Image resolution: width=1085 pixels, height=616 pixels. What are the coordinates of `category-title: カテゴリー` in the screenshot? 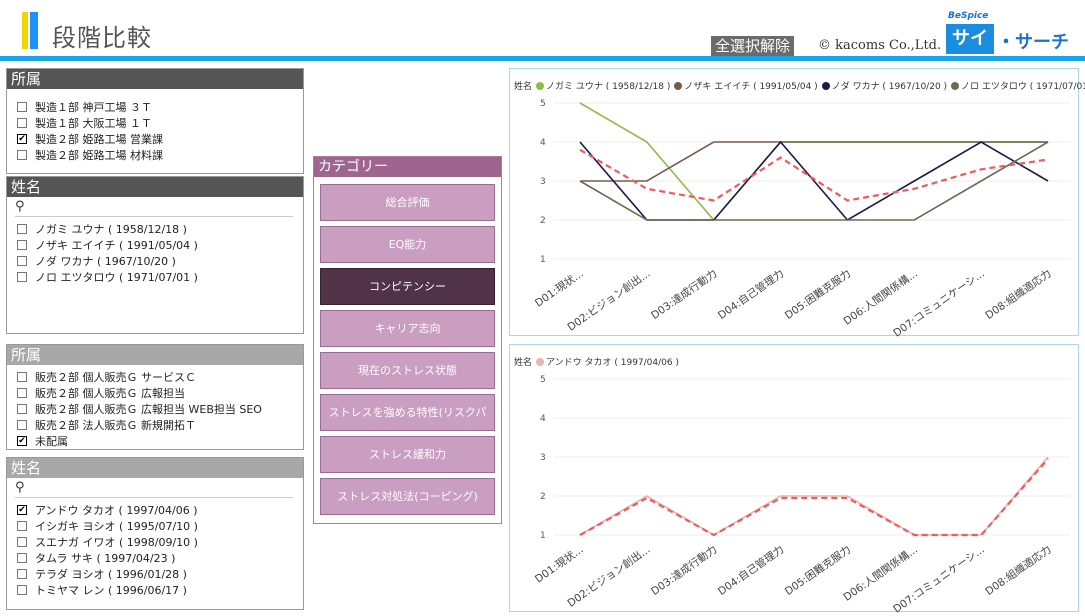 It's located at (407, 167).